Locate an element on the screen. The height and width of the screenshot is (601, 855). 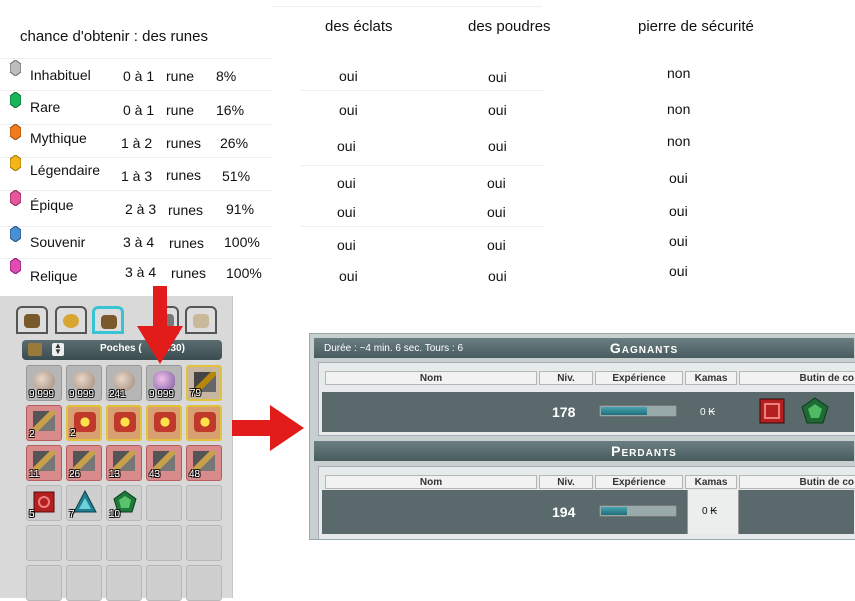
inventory-slot: 26 is located at coordinates (84, 463).